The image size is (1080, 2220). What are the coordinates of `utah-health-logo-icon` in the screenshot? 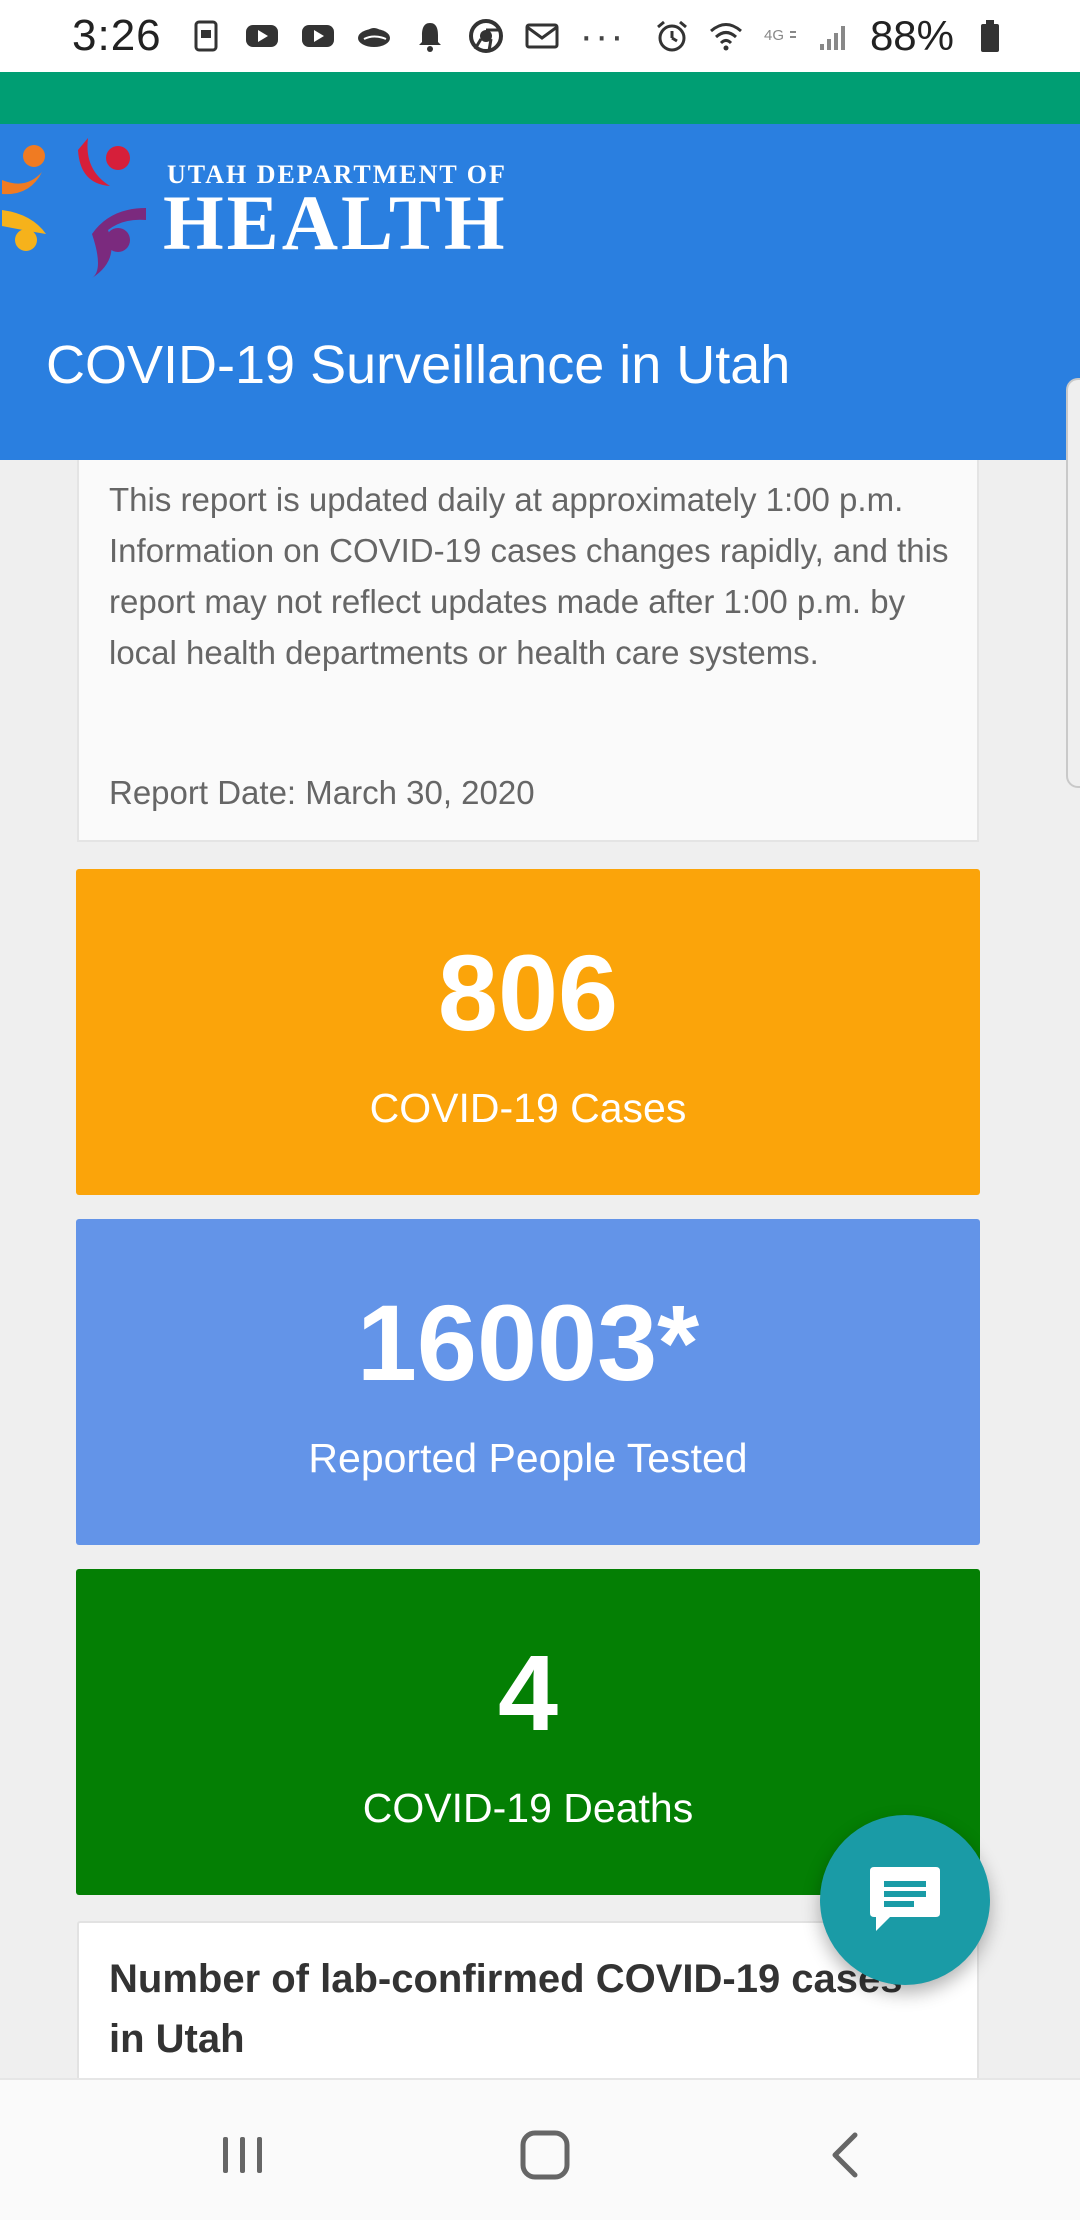 It's located at (75, 205).